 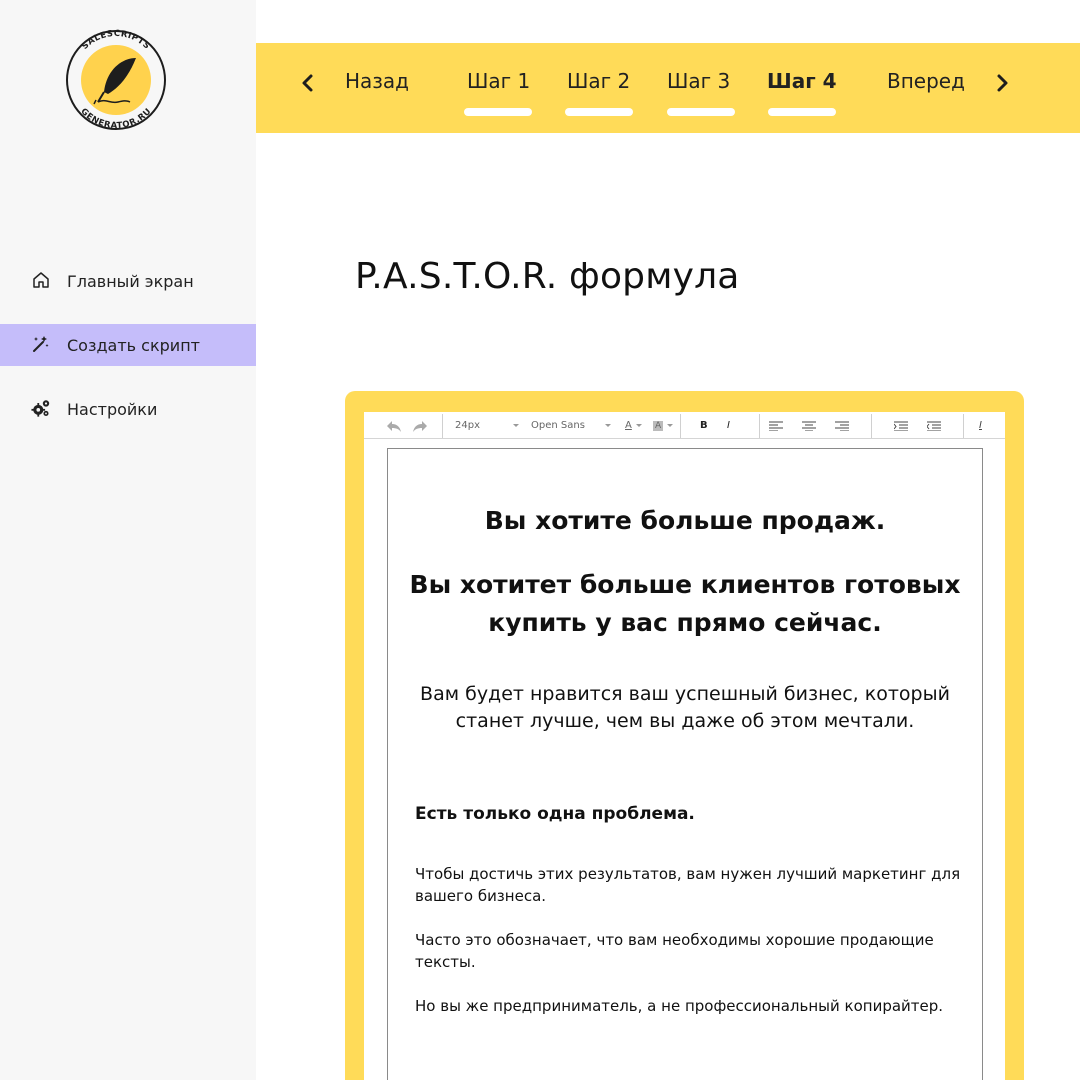 I want to click on logo-emblem-icon: SALESCRIPTS GENERATOR.RU, so click(x=116, y=80).